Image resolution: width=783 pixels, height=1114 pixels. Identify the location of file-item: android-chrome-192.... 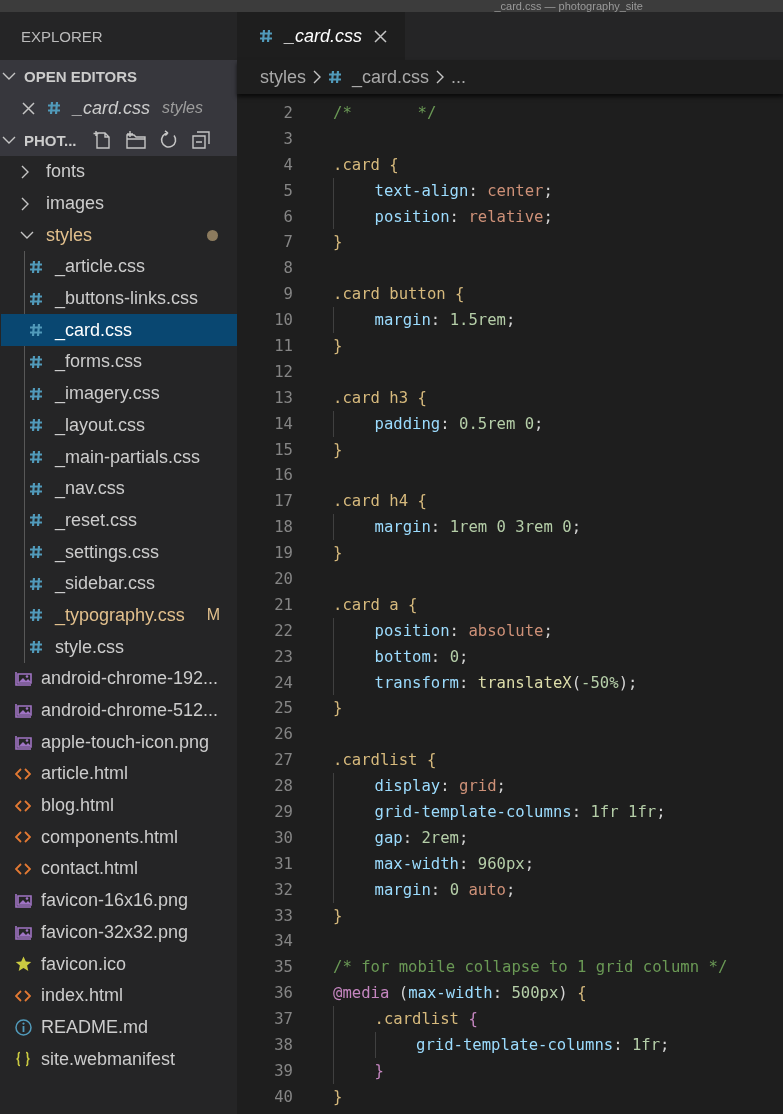
(118, 679).